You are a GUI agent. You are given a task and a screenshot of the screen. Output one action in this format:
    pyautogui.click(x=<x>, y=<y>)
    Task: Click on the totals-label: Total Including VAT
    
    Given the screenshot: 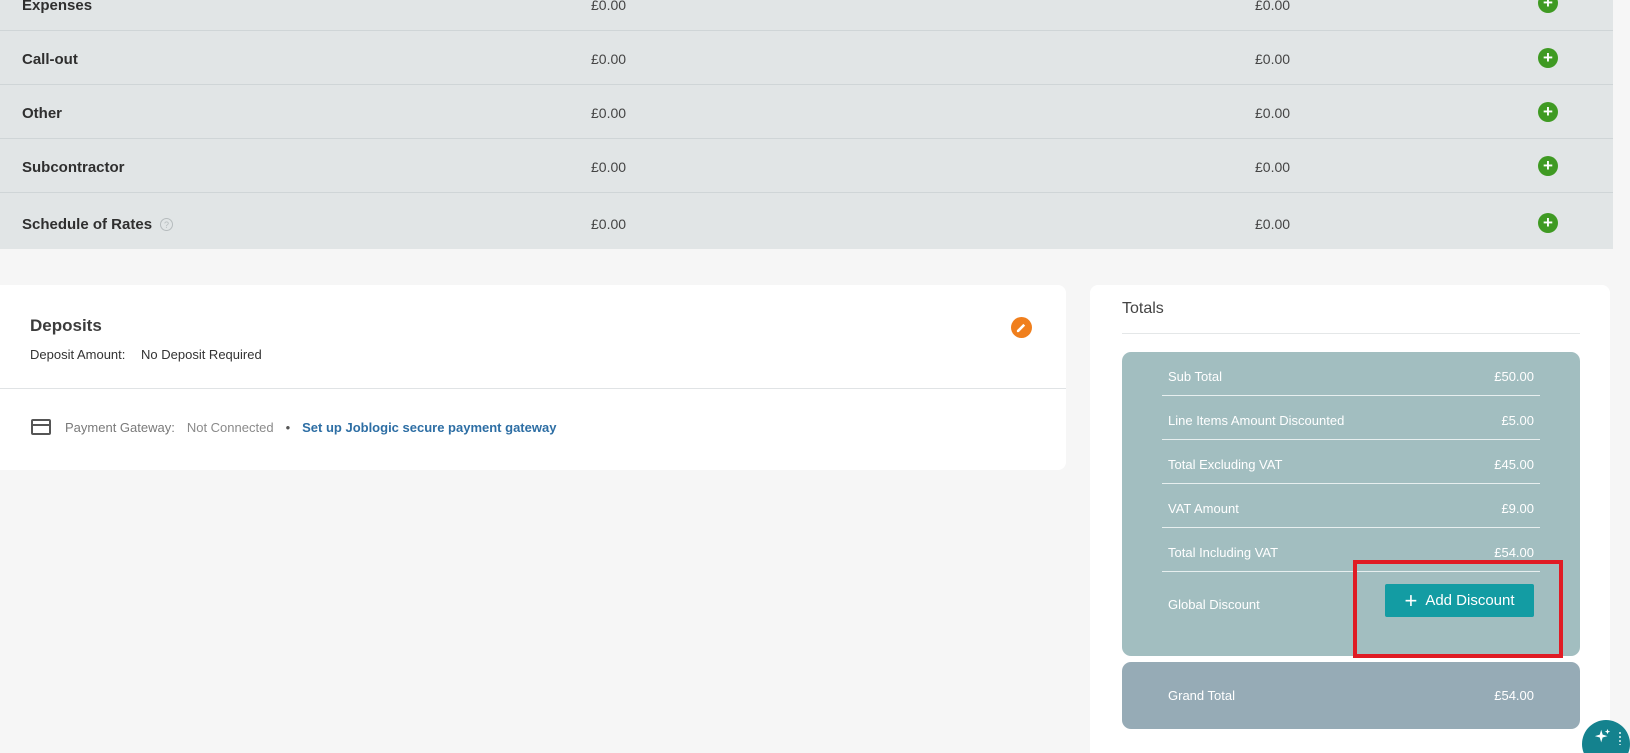 What is the action you would take?
    pyautogui.click(x=1223, y=552)
    